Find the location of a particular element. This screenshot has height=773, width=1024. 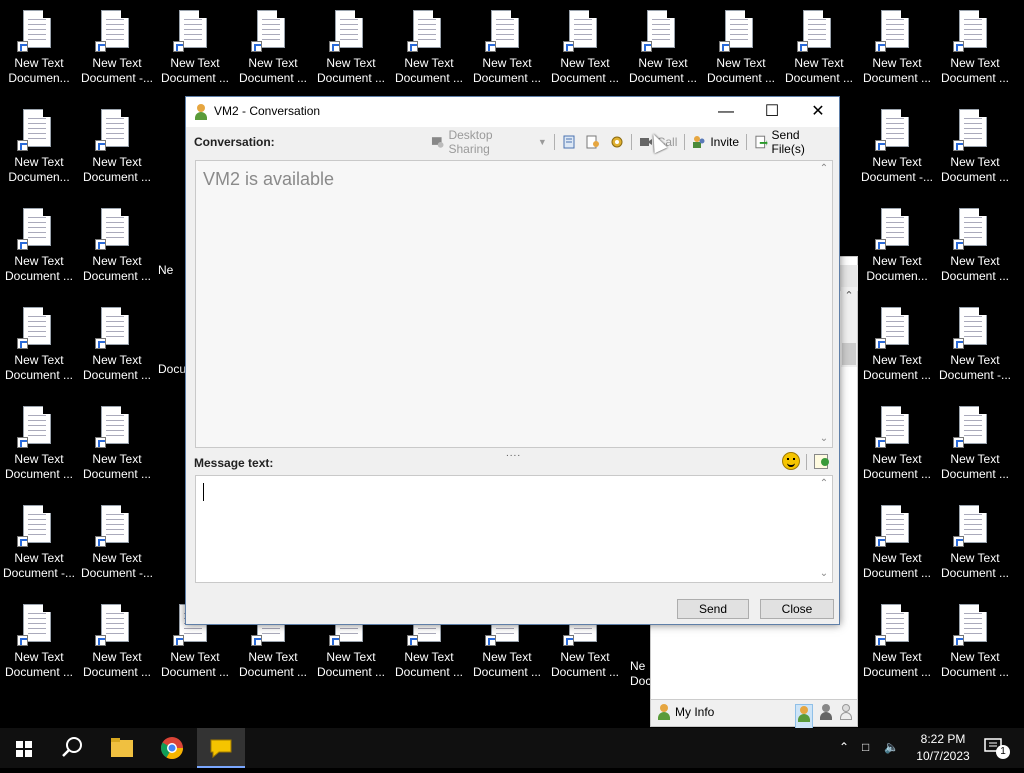

chevron-up-icon: ⌃ is located at coordinates (844, 747).